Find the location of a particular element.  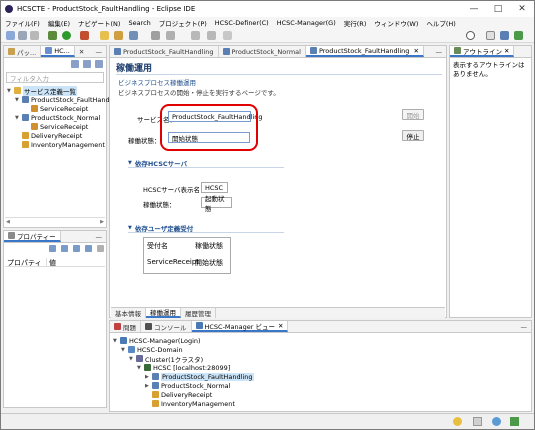

tree-delivery-receipt: DeliveryReceipt is located at coordinates (182, 394).